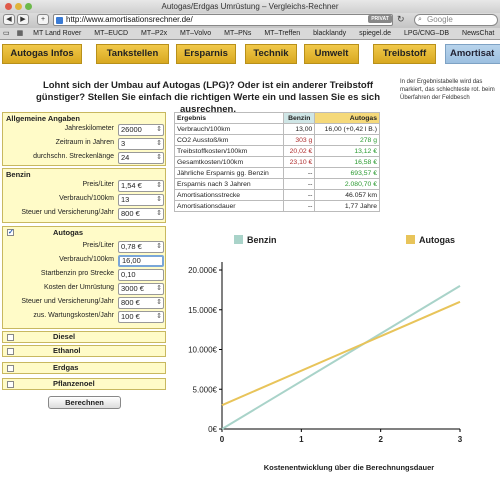 This screenshot has width=500, height=482. I want to click on calculate-button: Berechnen, so click(84, 402).